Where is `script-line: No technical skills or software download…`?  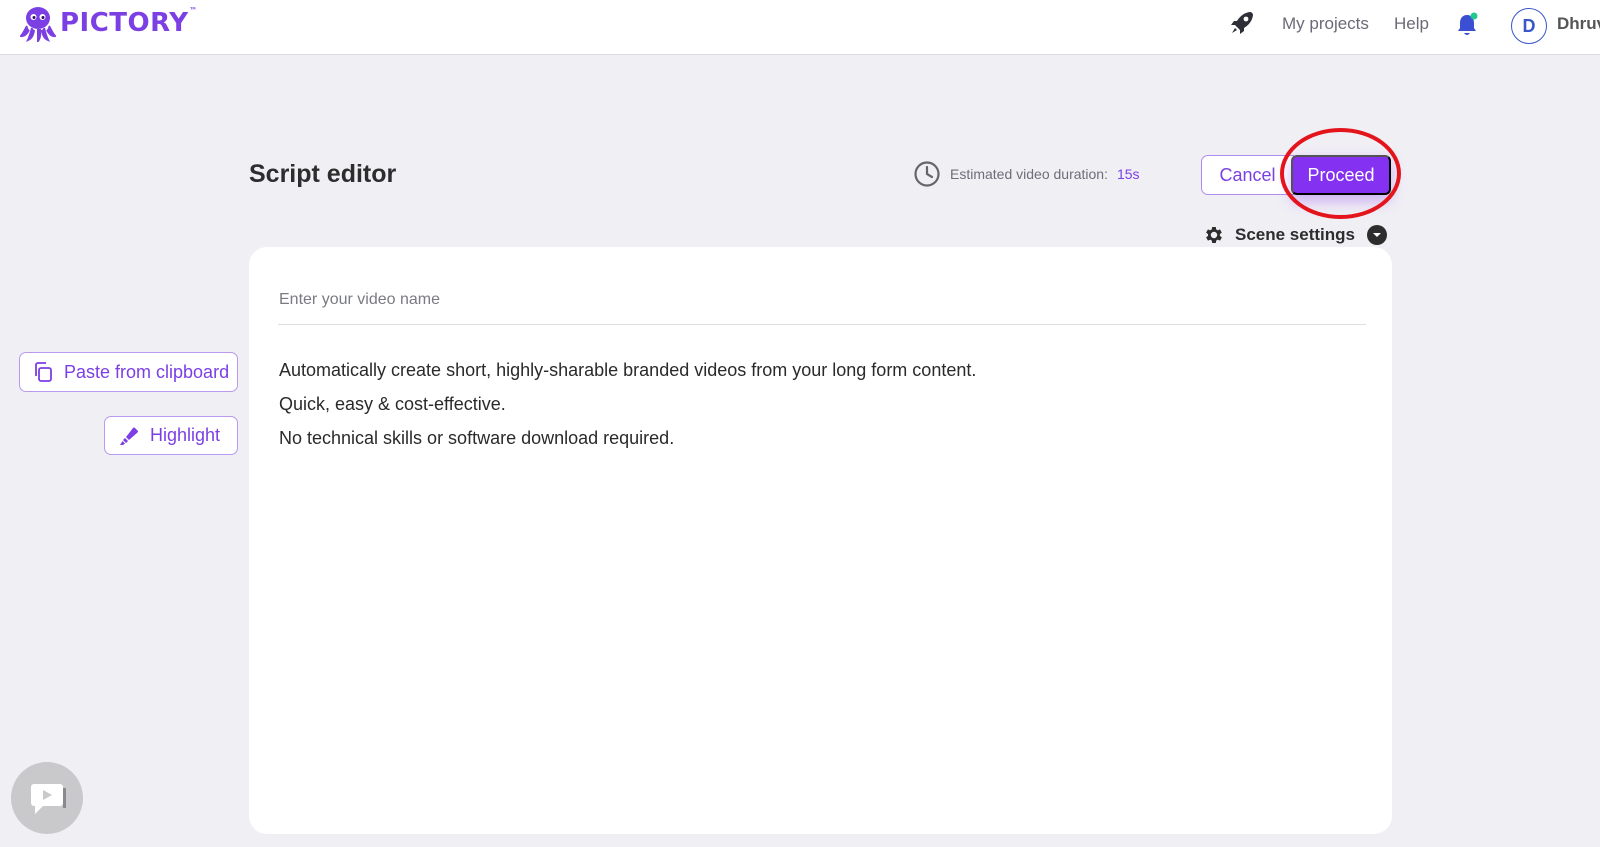 script-line: No technical skills or software download… is located at coordinates (627, 438).